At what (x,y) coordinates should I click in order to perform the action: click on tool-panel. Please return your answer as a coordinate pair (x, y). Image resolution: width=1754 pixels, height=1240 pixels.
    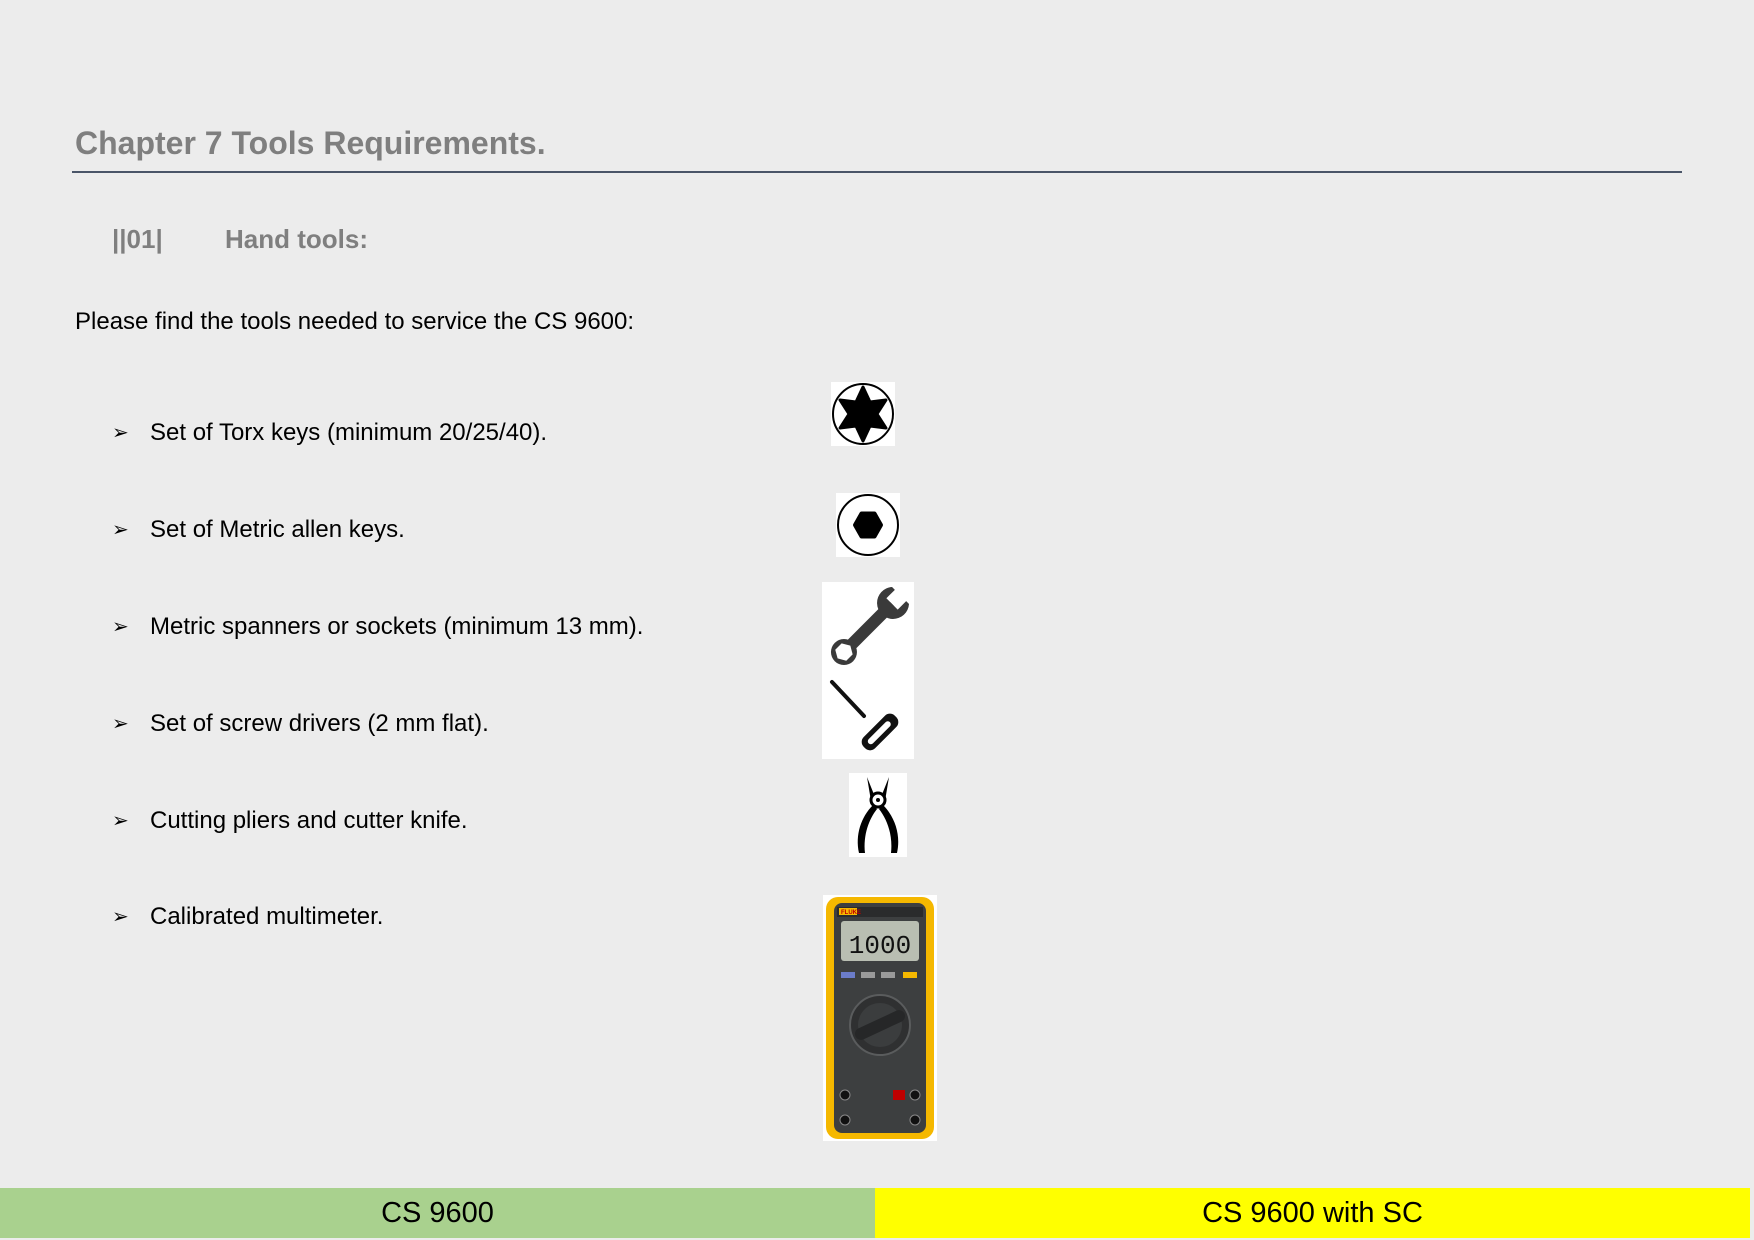
    Looking at the image, I should click on (868, 670).